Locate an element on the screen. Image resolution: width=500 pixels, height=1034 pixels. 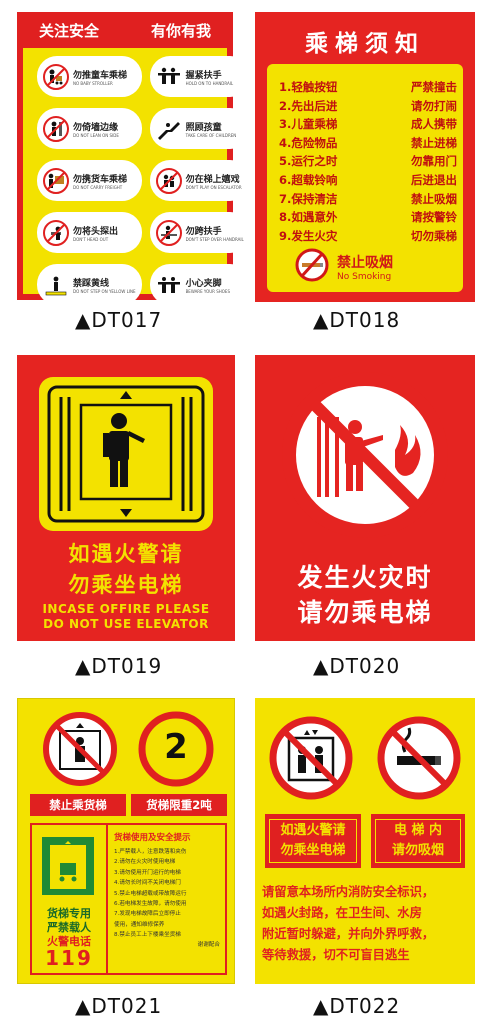
hold-handrail-icon is located at coordinates (169, 77).